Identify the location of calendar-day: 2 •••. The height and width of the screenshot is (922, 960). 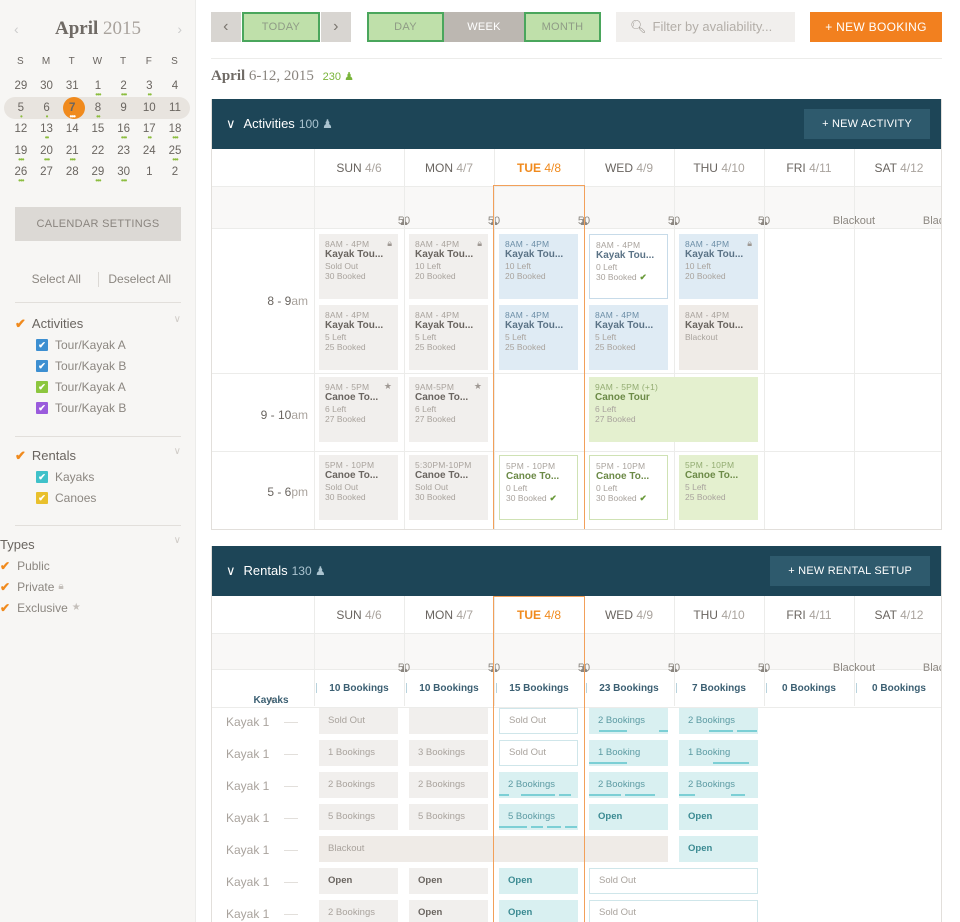
(124, 89).